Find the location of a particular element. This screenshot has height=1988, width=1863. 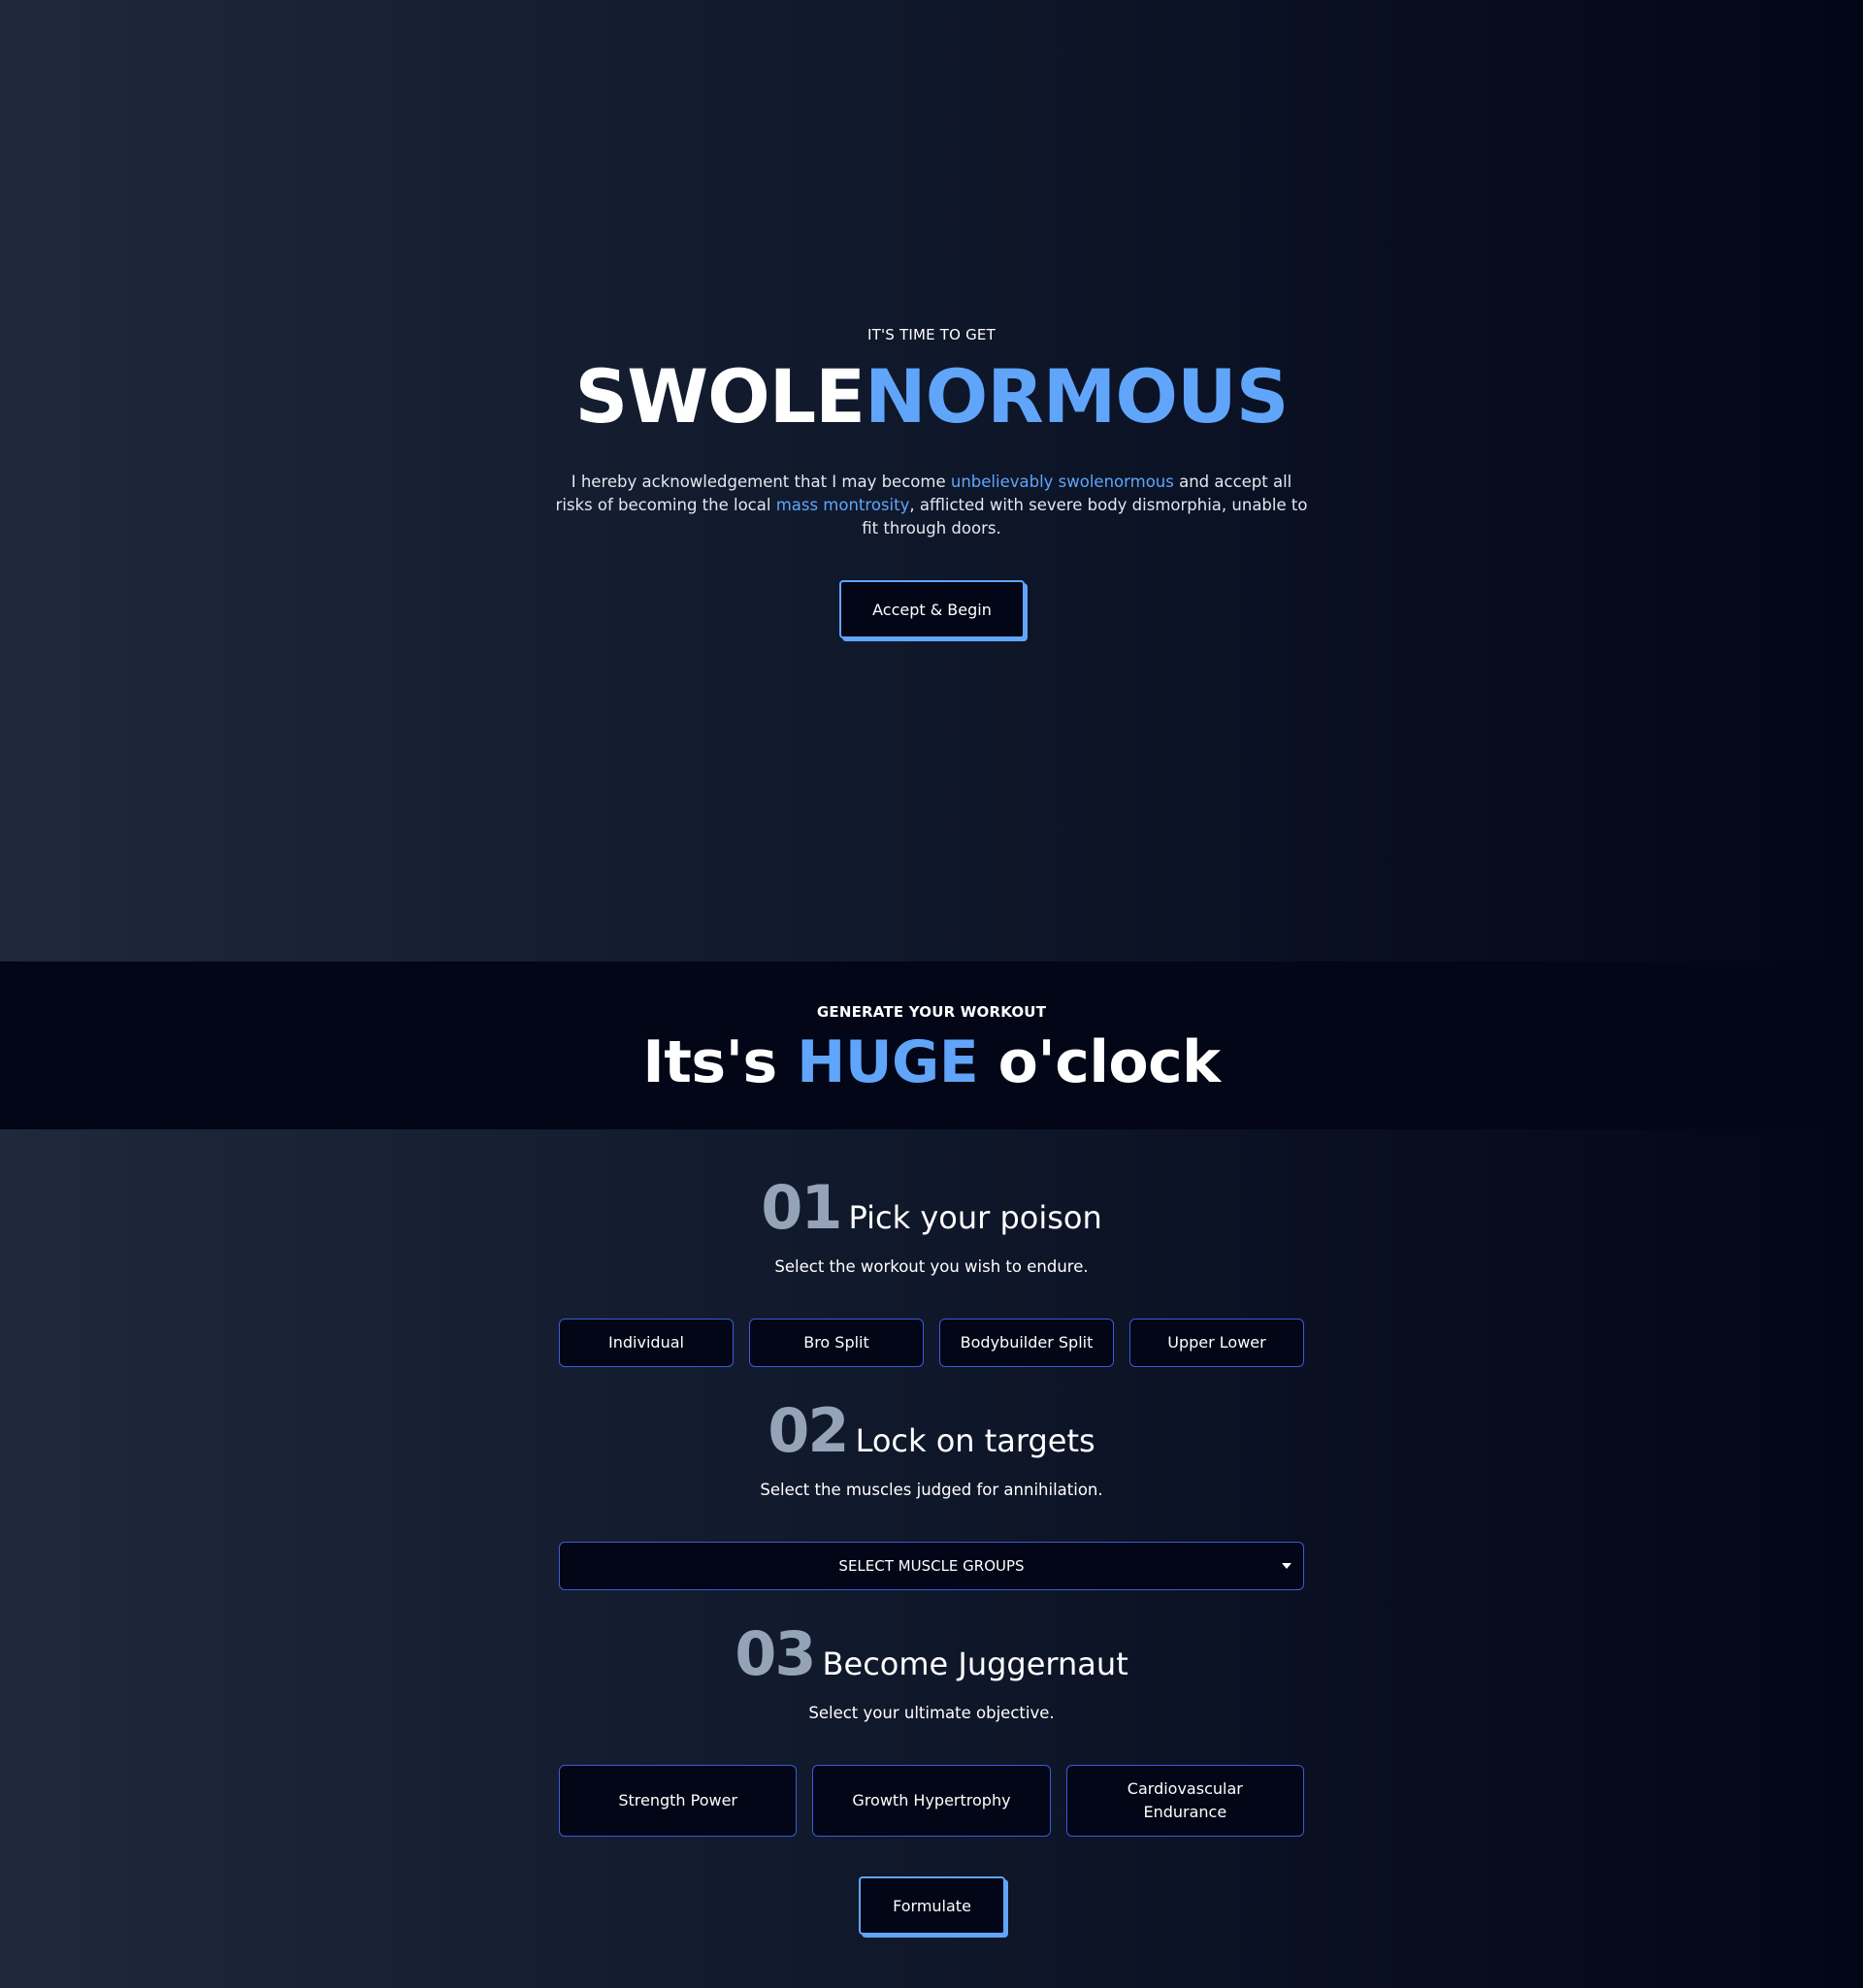

muscle-groups-select-label: SELECT MUSCLE GROUPS is located at coordinates (931, 1566).